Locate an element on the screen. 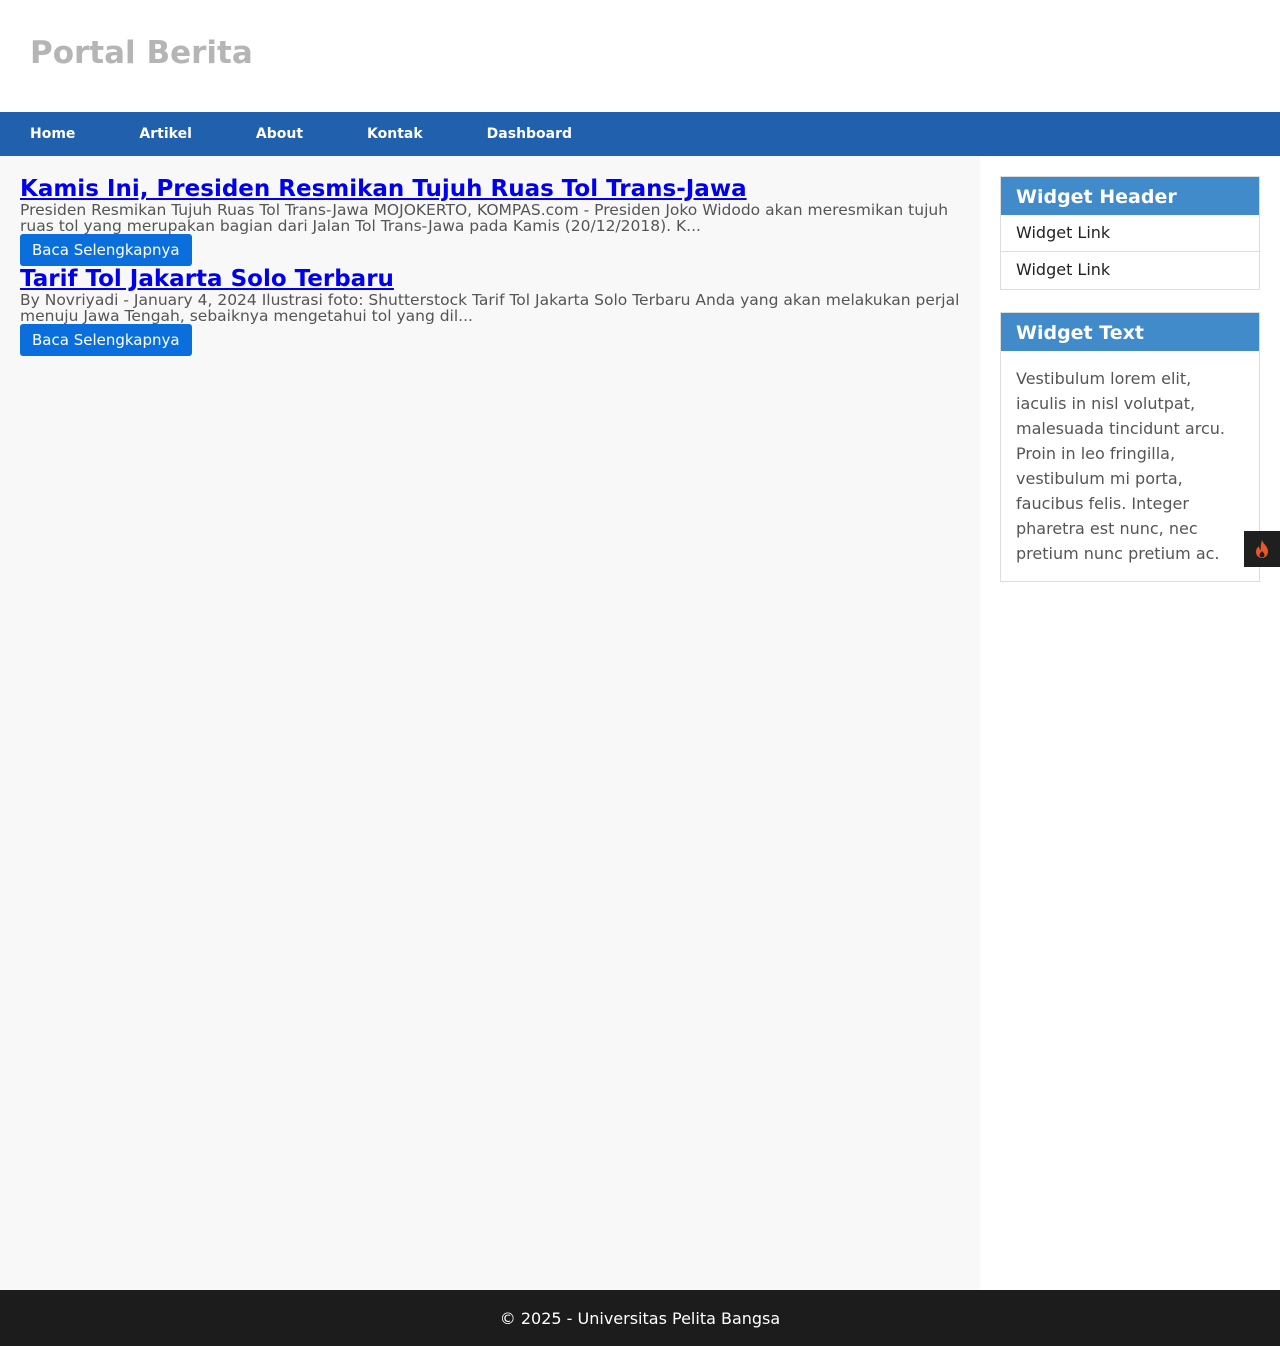  widget-links: Widget Header Widget Link Widget Link is located at coordinates (1130, 233).